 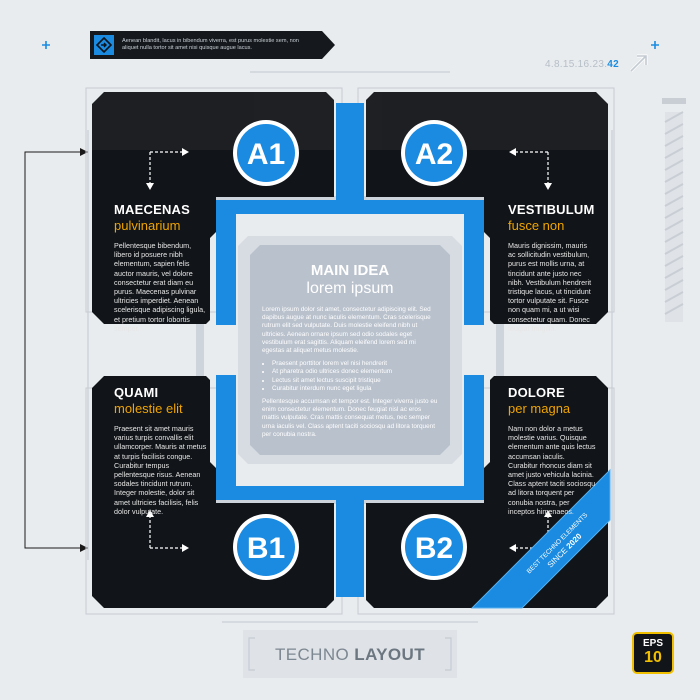 I want to click on footer-title-light: TECHNO, so click(x=314, y=654).